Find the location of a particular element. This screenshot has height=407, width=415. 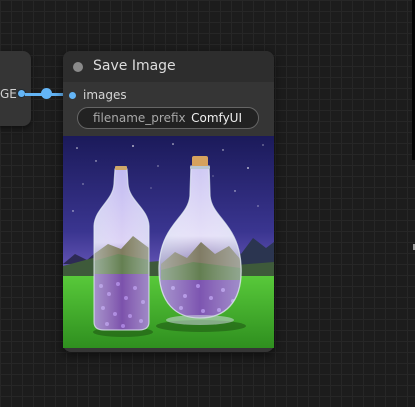

widget-name-label: filename_prefix is located at coordinates (139, 118).